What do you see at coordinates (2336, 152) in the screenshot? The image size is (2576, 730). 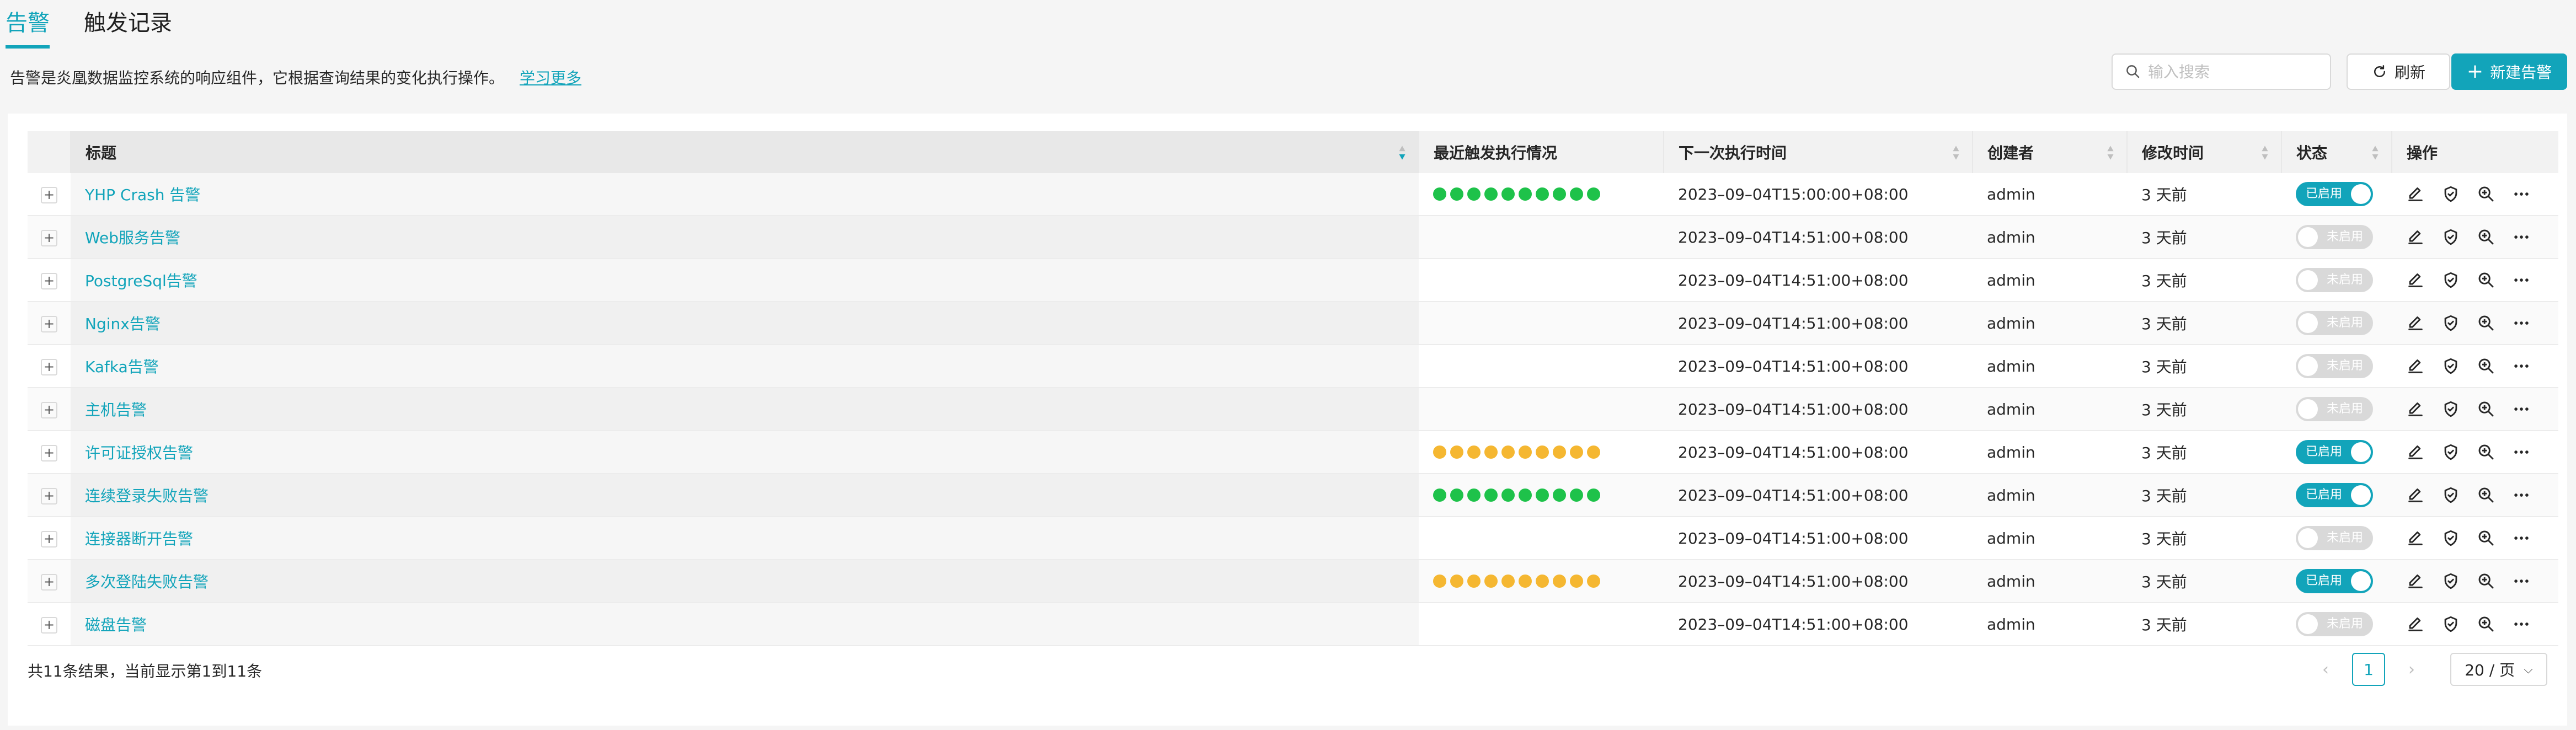 I see `column-header-status: 状态` at bounding box center [2336, 152].